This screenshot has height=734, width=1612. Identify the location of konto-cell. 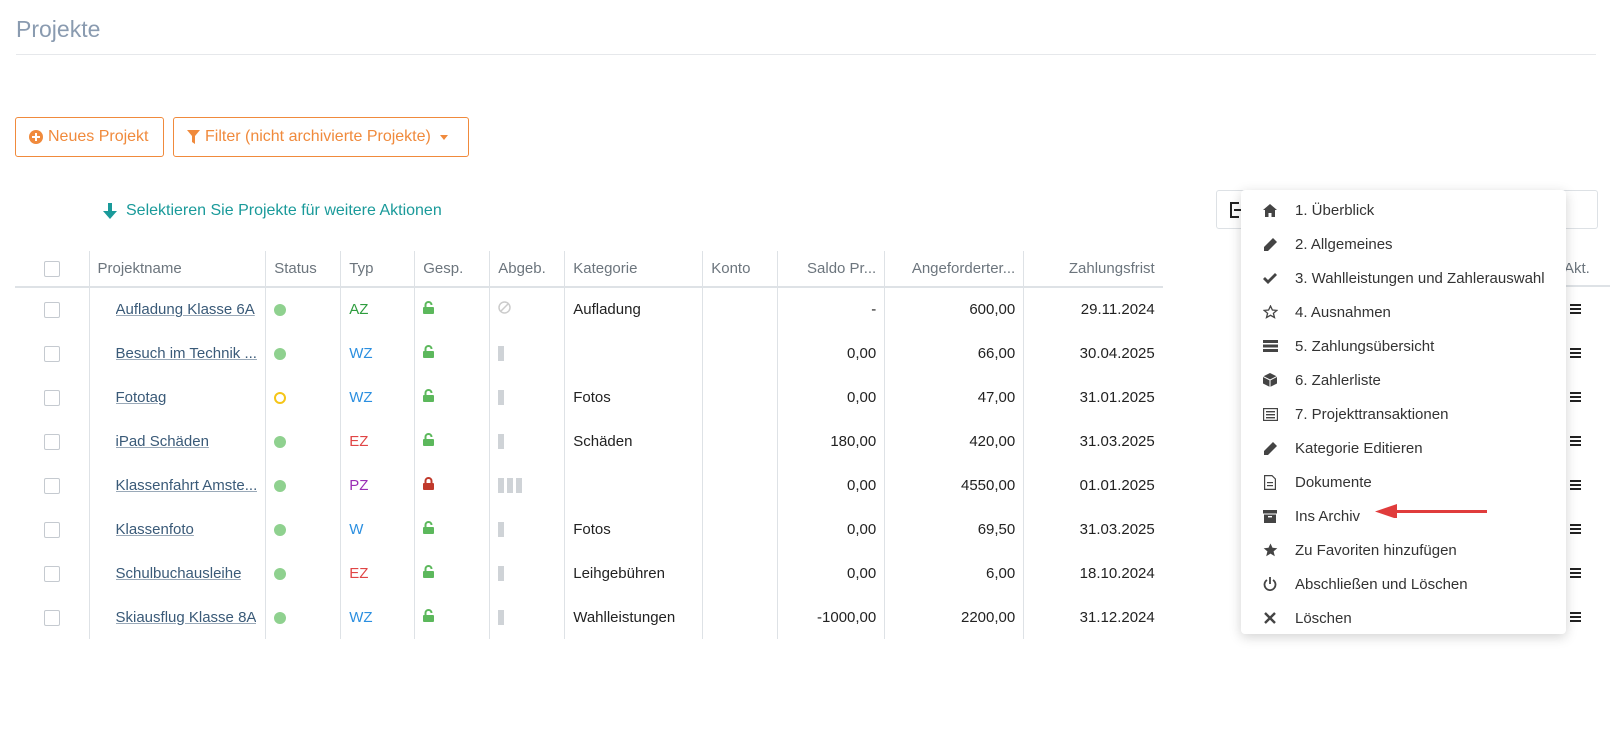
(740, 617).